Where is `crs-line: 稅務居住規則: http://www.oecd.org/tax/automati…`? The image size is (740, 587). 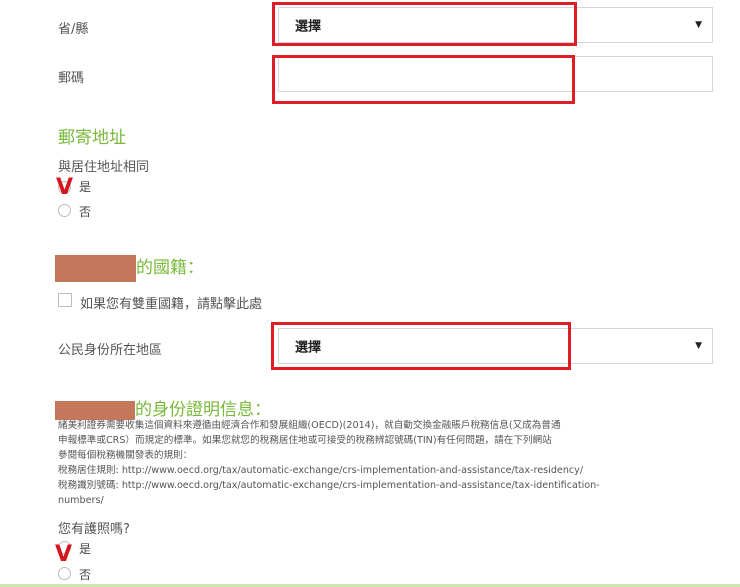
crs-line: 稅務居住規則: http://www.oecd.org/tax/automati… is located at coordinates (321, 470).